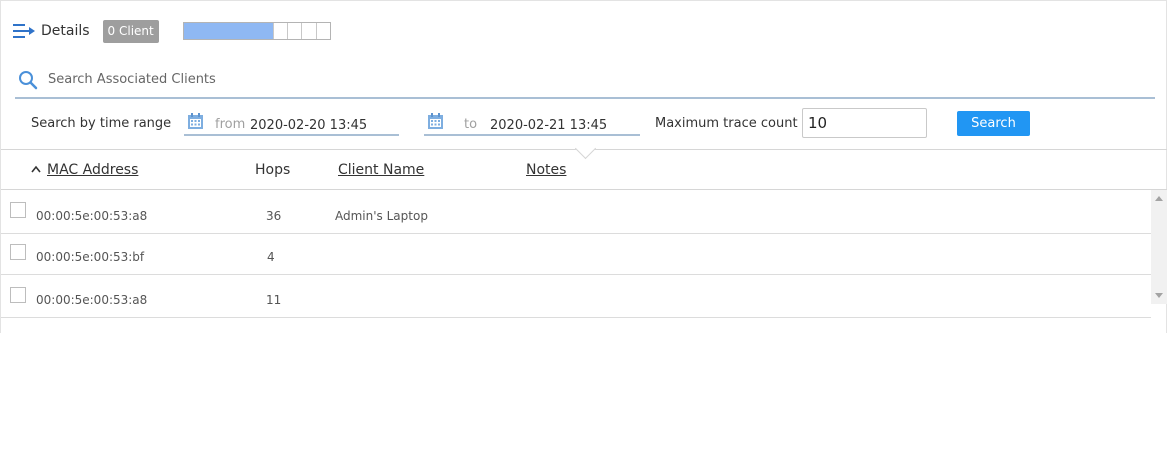 This screenshot has width=1168, height=450. I want to click on table-row: 00:00:5e:00:53:a8 11, so click(576, 296).